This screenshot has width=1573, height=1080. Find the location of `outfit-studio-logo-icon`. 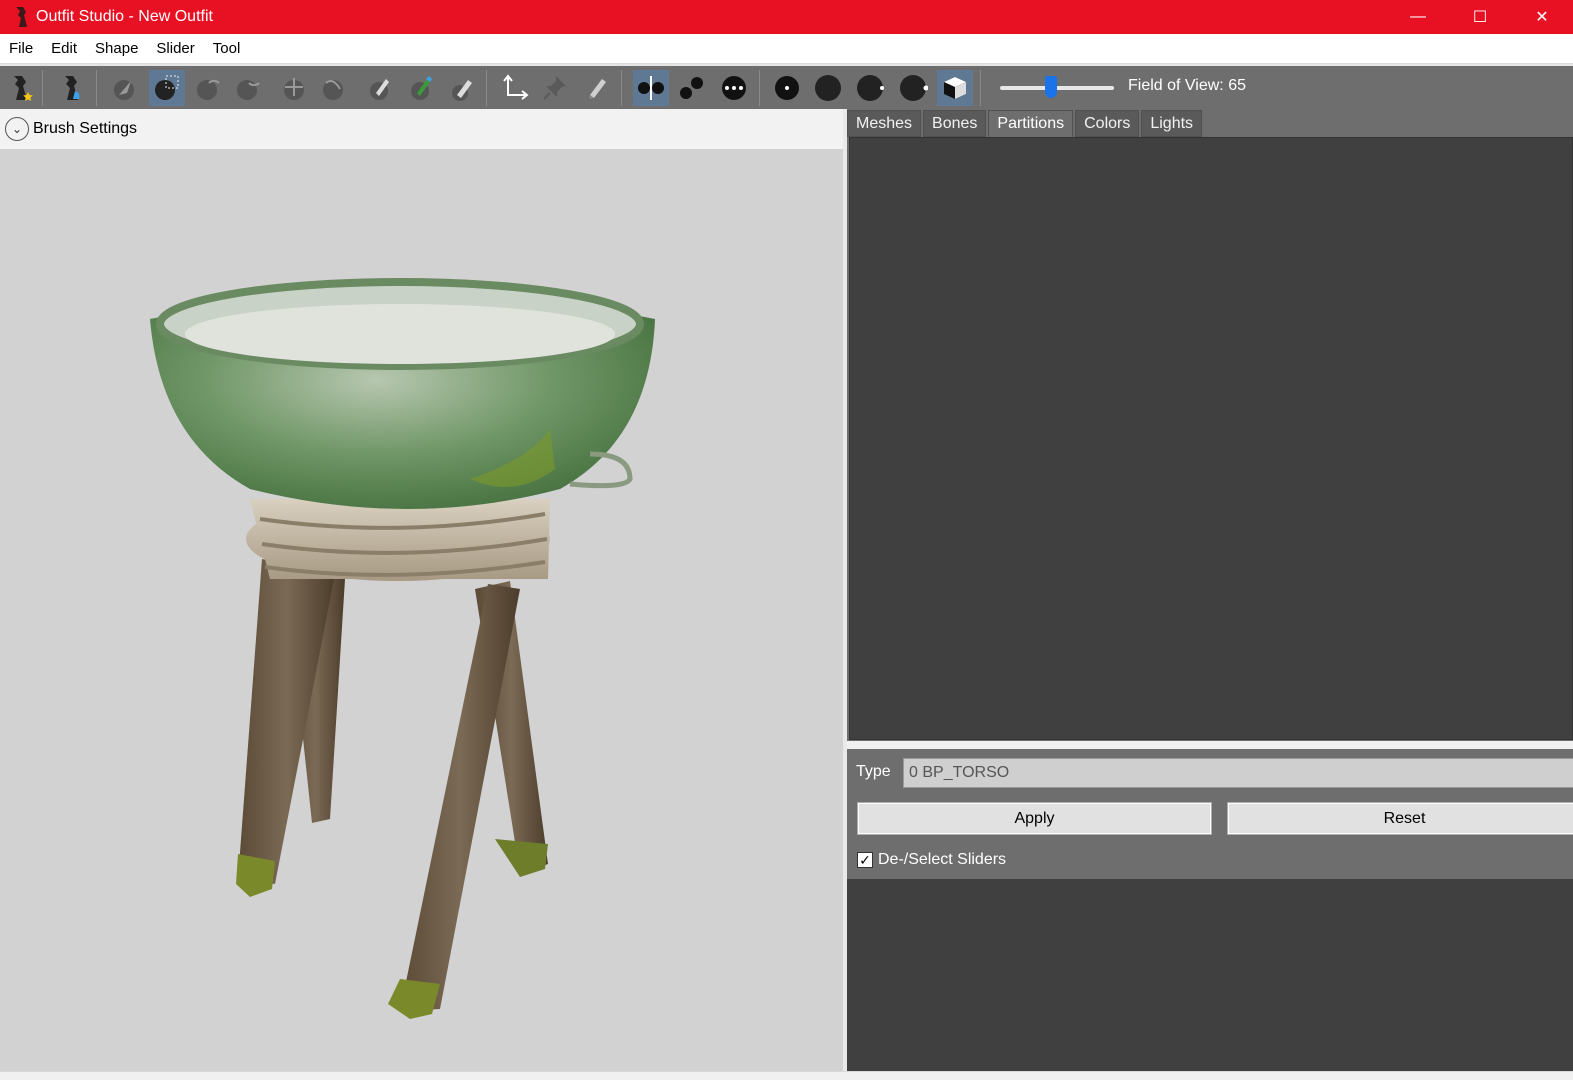

outfit-studio-logo-icon is located at coordinates (21, 17).